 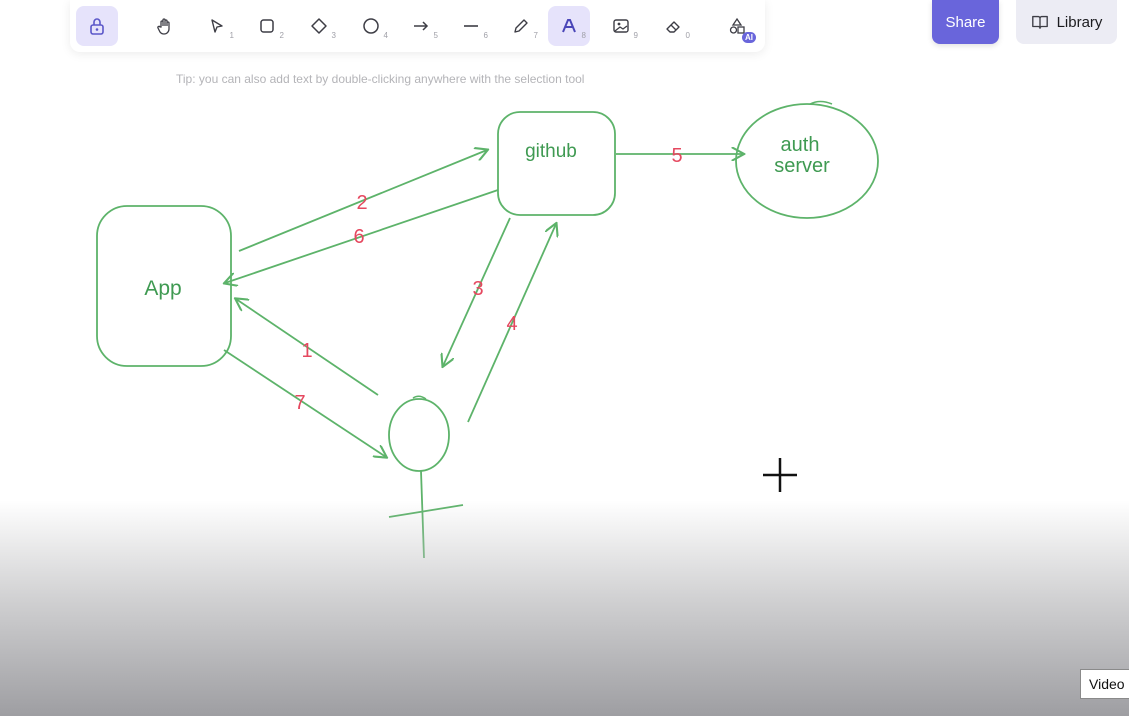 I want to click on tool-draw: 7, so click(x=521, y=26).